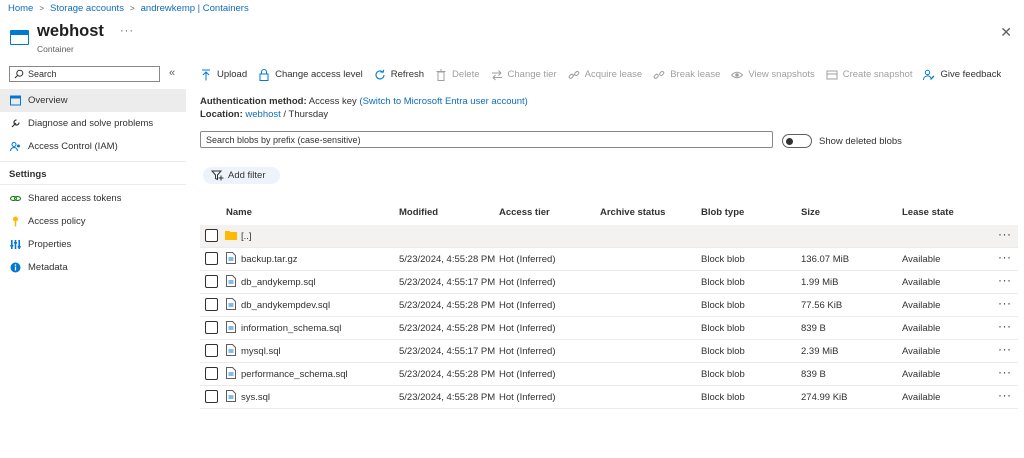 The image size is (1024, 458). Describe the element at coordinates (294, 374) in the screenshot. I see `blob-name-link: performance_schema.sql` at that location.